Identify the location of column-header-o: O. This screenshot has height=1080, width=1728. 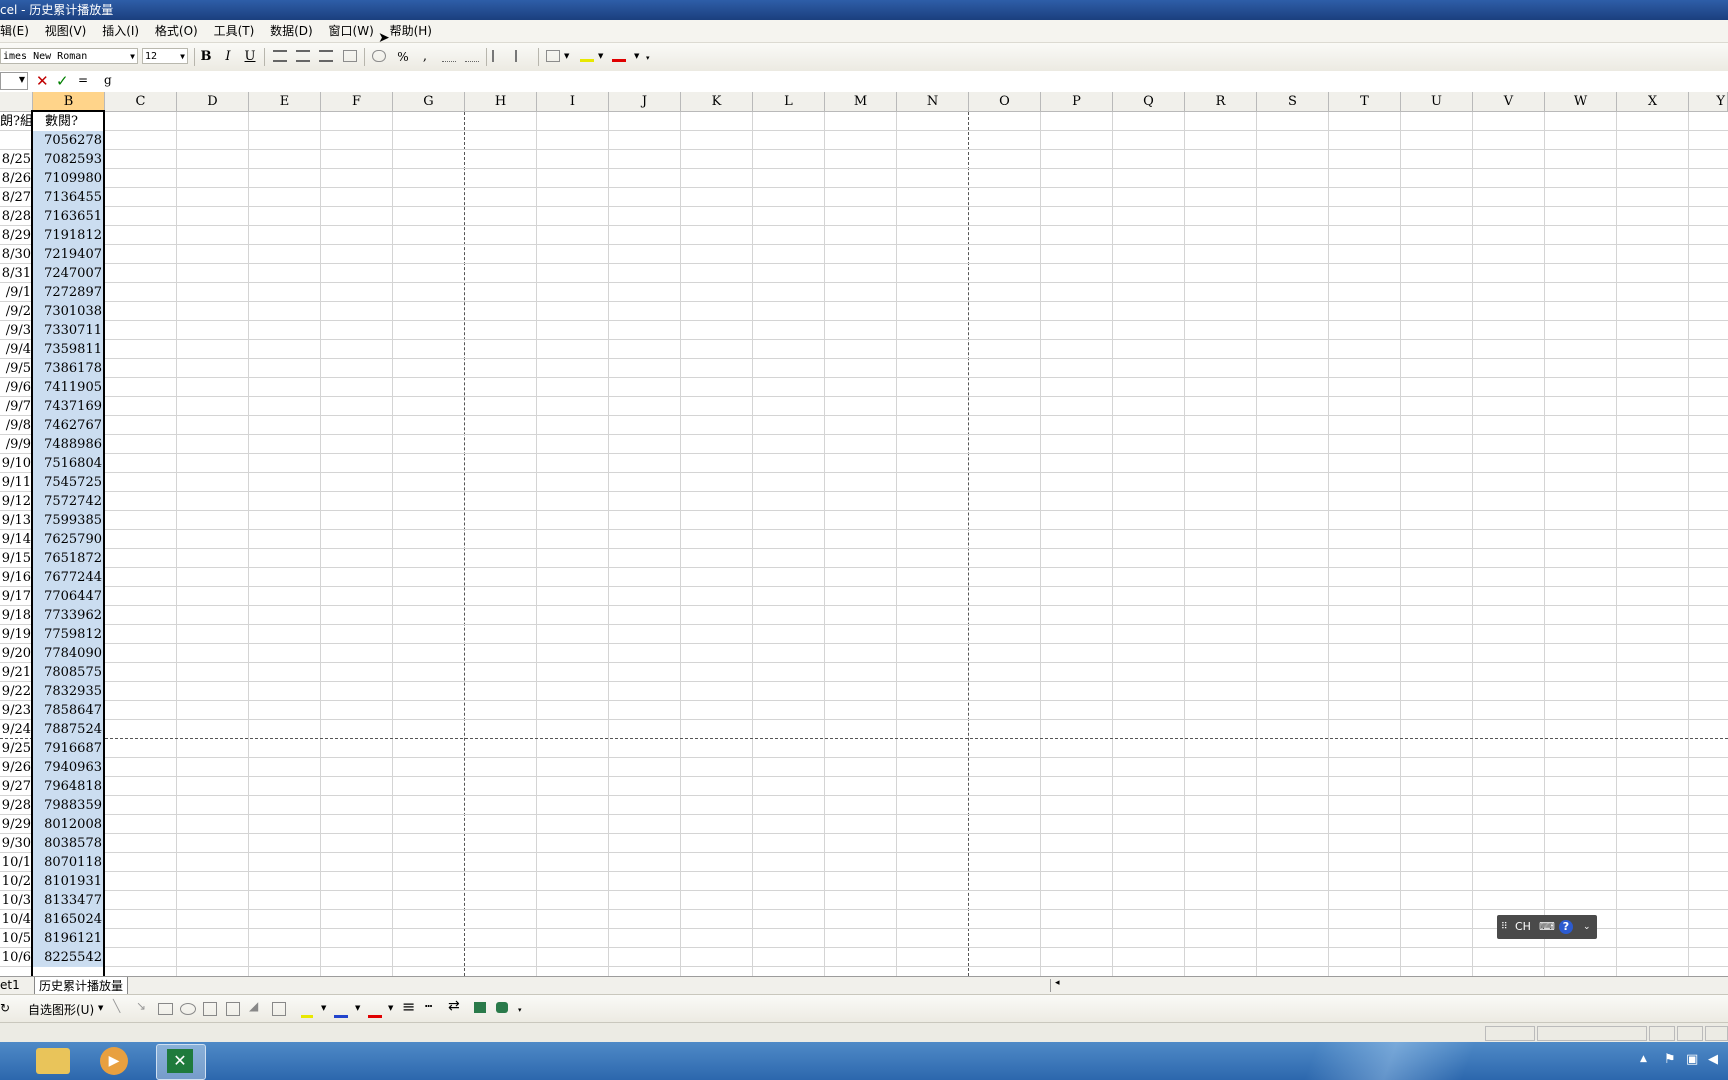
(1005, 102).